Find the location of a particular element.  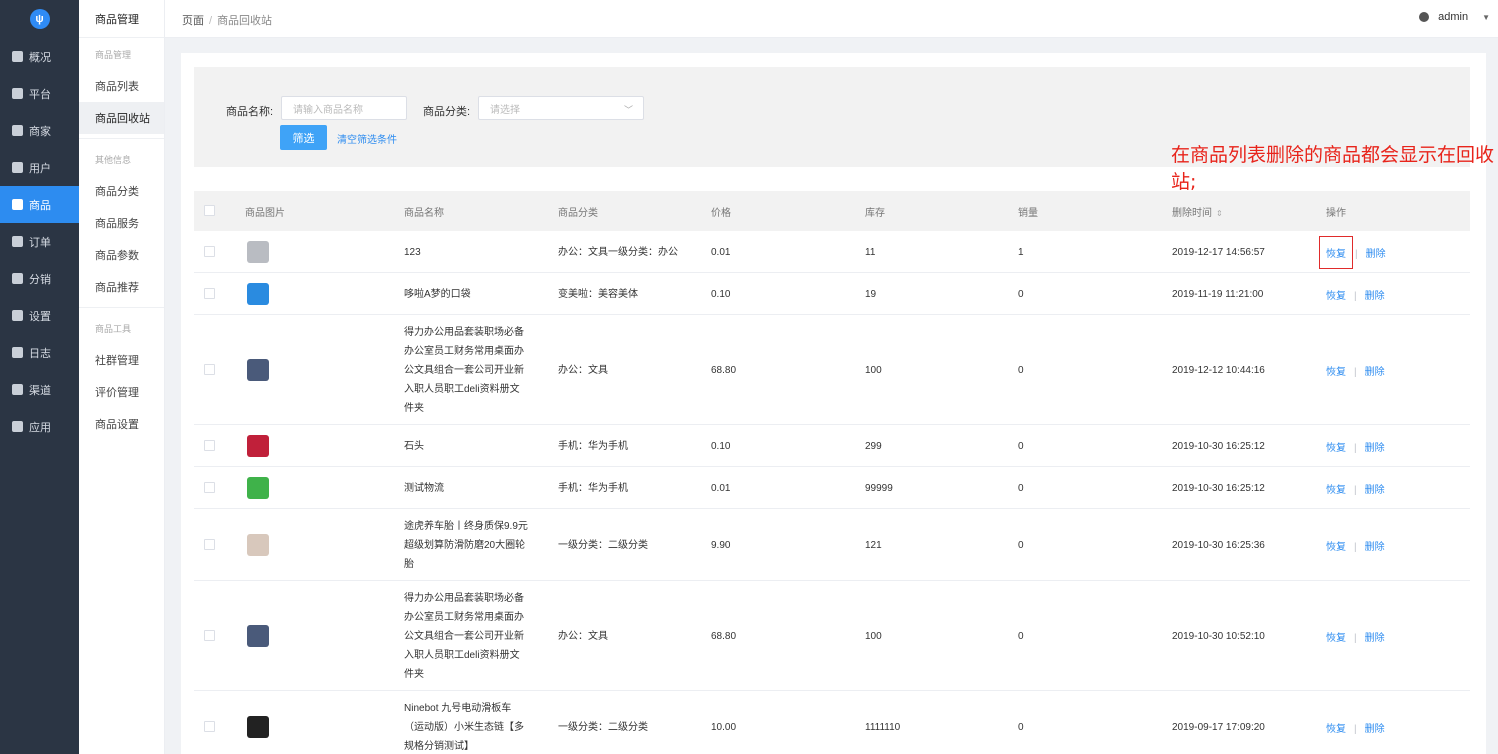

product-name: 123 is located at coordinates (412, 252).